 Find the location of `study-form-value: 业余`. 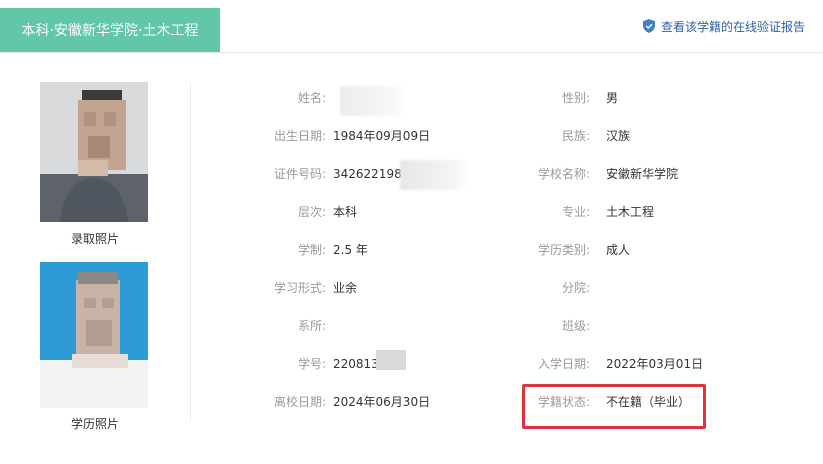

study-form-value: 业余 is located at coordinates (345, 288).